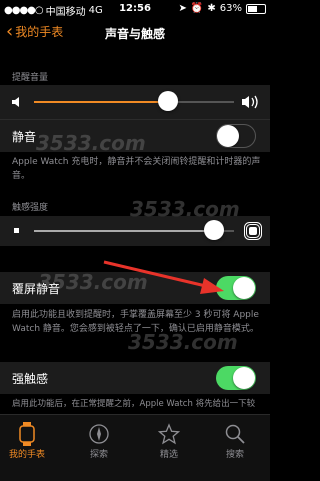  Describe the element at coordinates (253, 231) in the screenshot. I see `haptic-high-icon` at that location.